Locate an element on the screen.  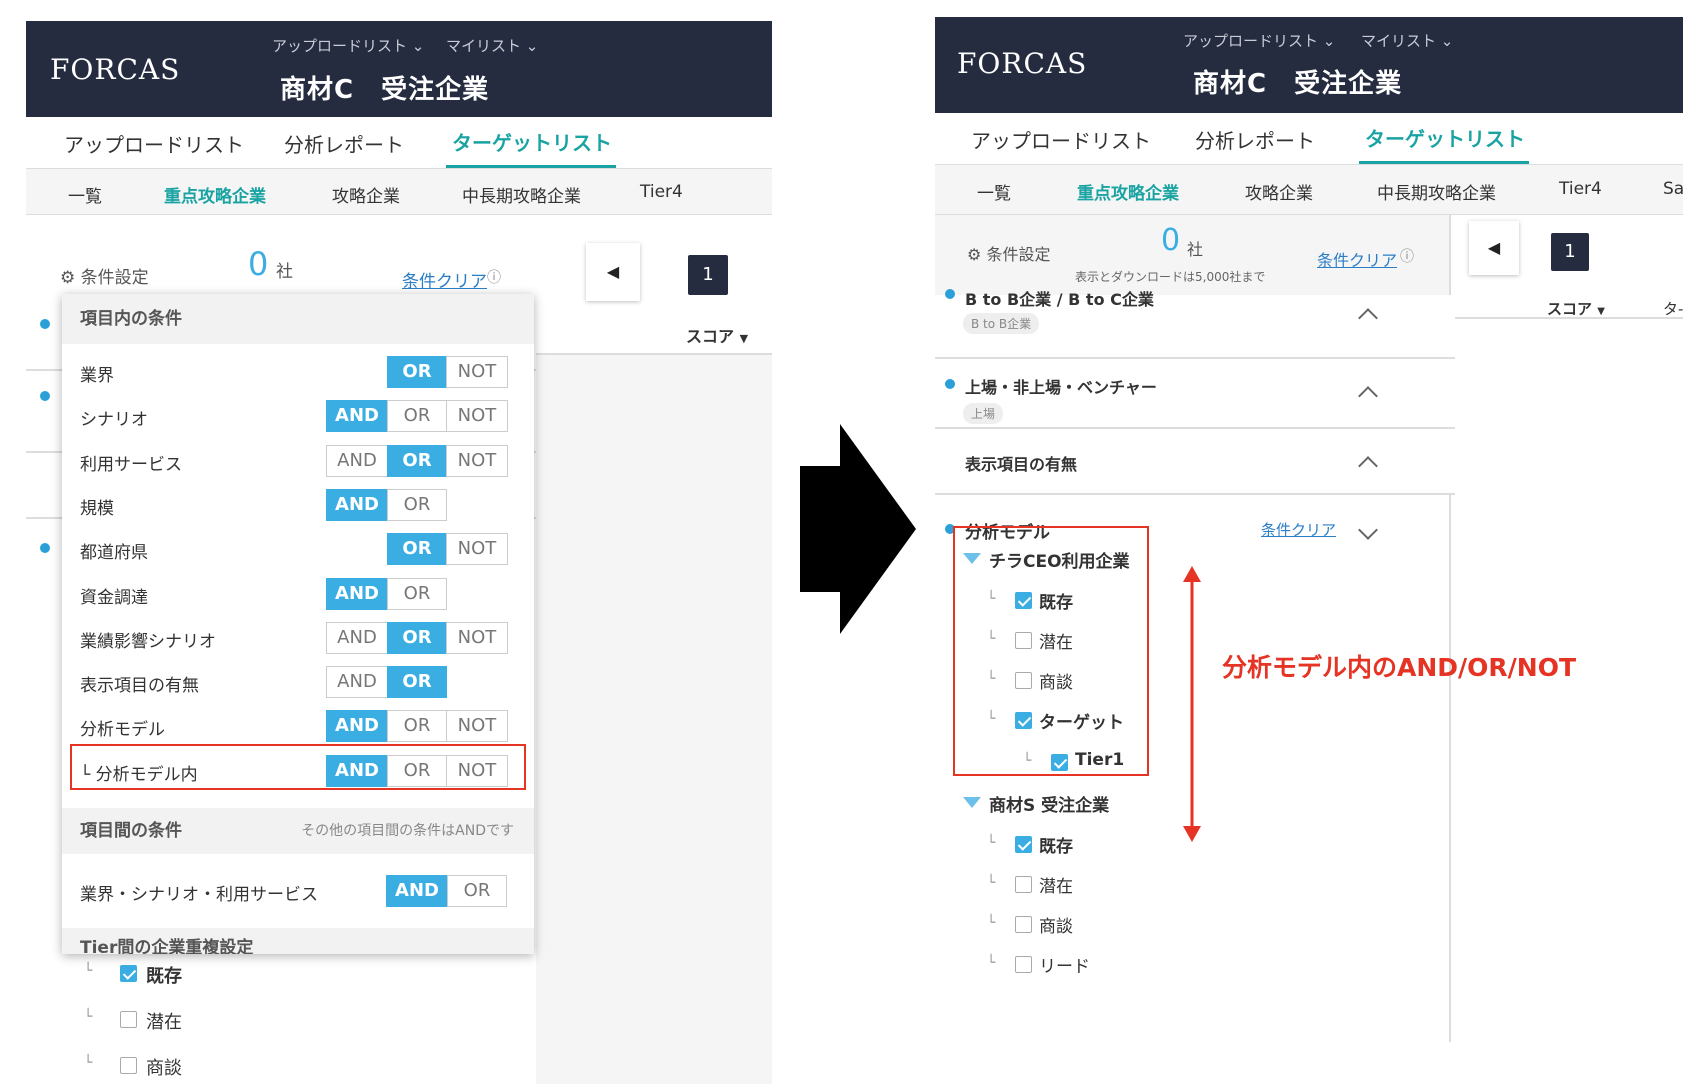
tree-item-label: リード is located at coordinates (1064, 967).